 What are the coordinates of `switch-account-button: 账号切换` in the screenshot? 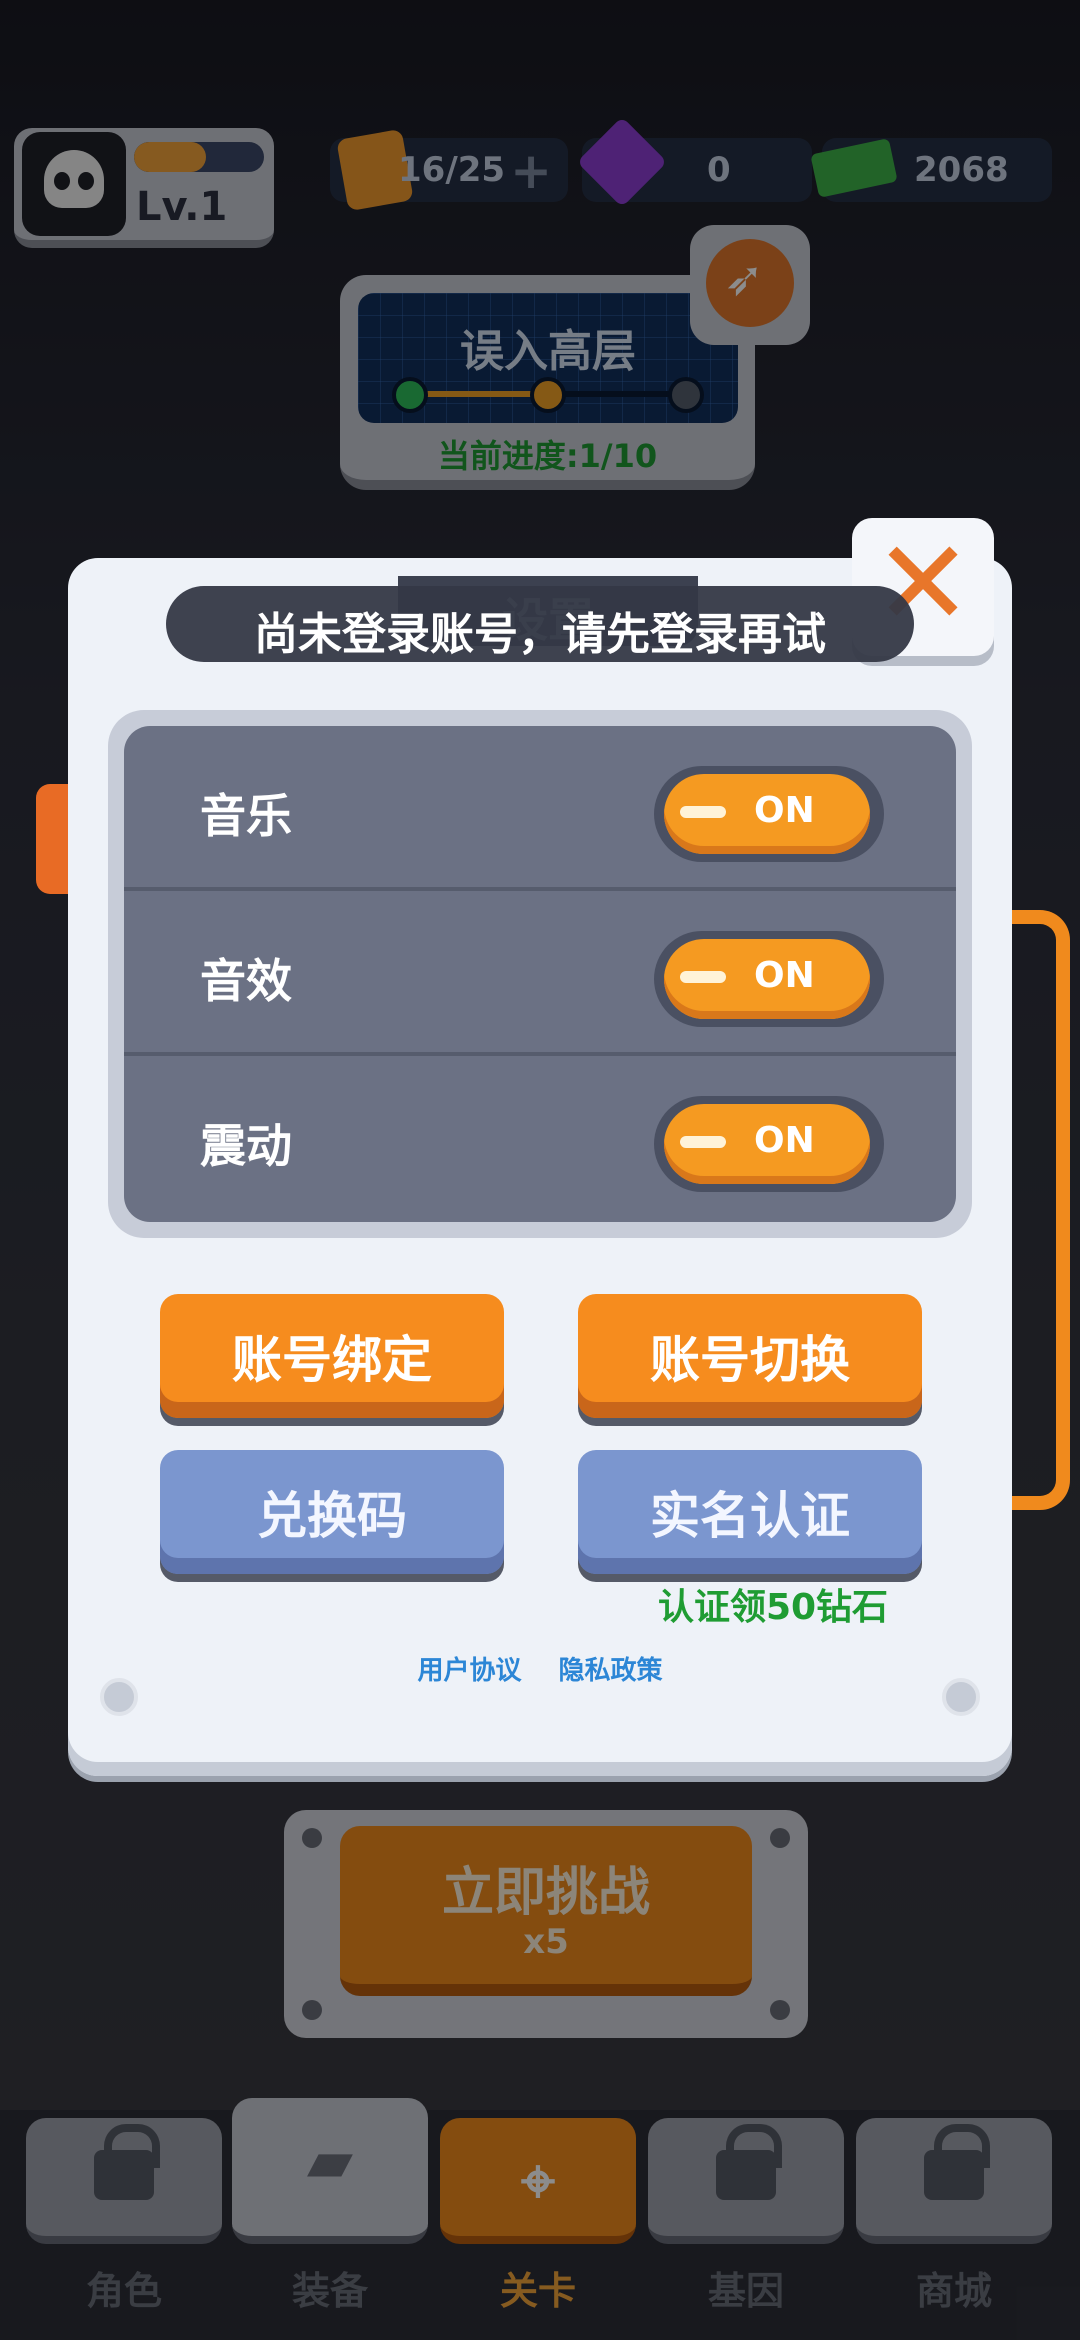 It's located at (750, 1356).